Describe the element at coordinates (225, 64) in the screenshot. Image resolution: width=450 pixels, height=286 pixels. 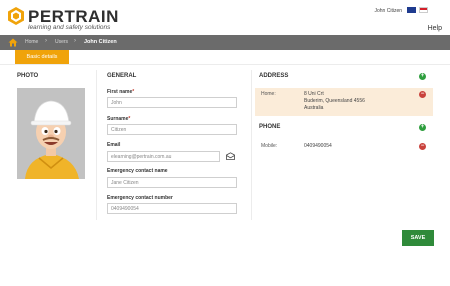
I see `tab-rule` at that location.